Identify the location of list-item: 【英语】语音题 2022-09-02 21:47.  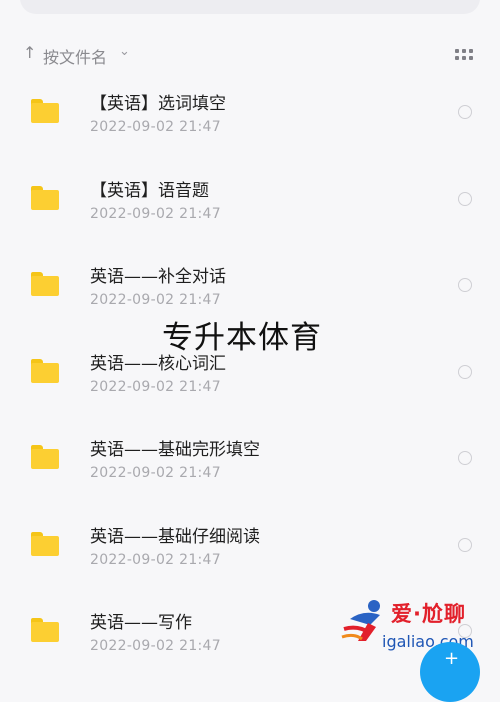
(250, 208).